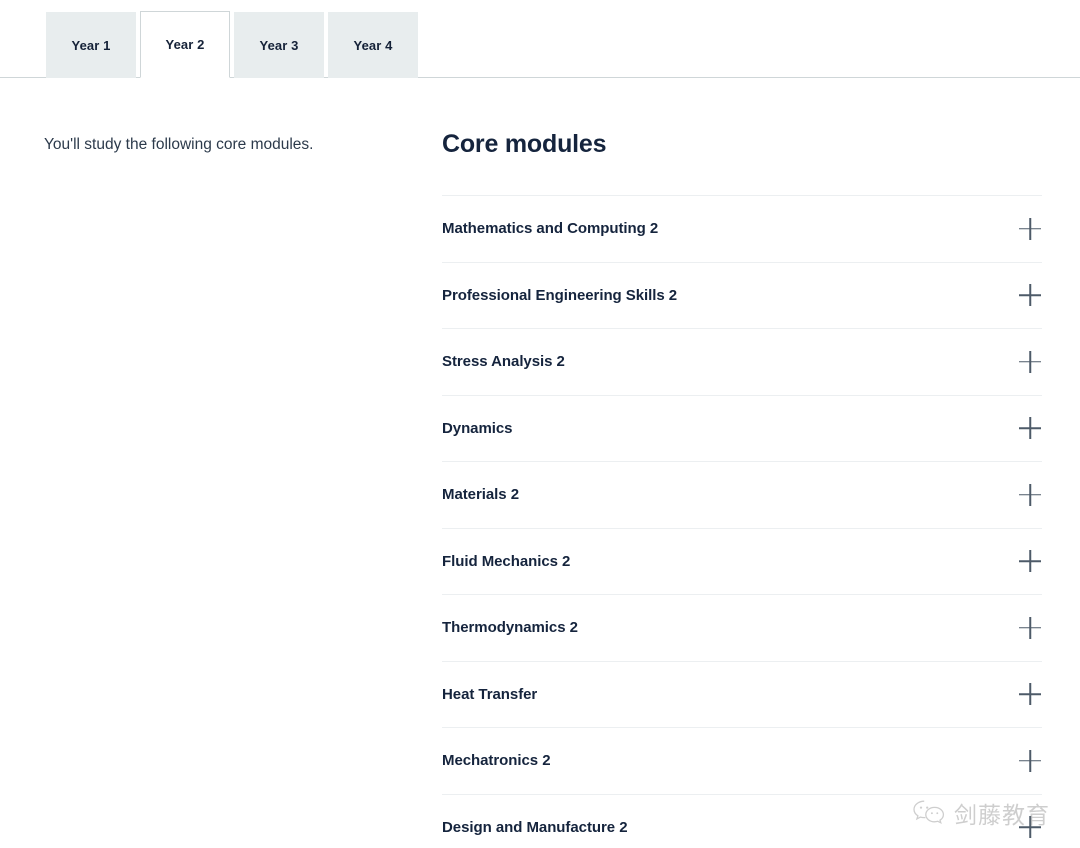 This screenshot has width=1080, height=848. I want to click on list-item: Materials 2, so click(742, 495).